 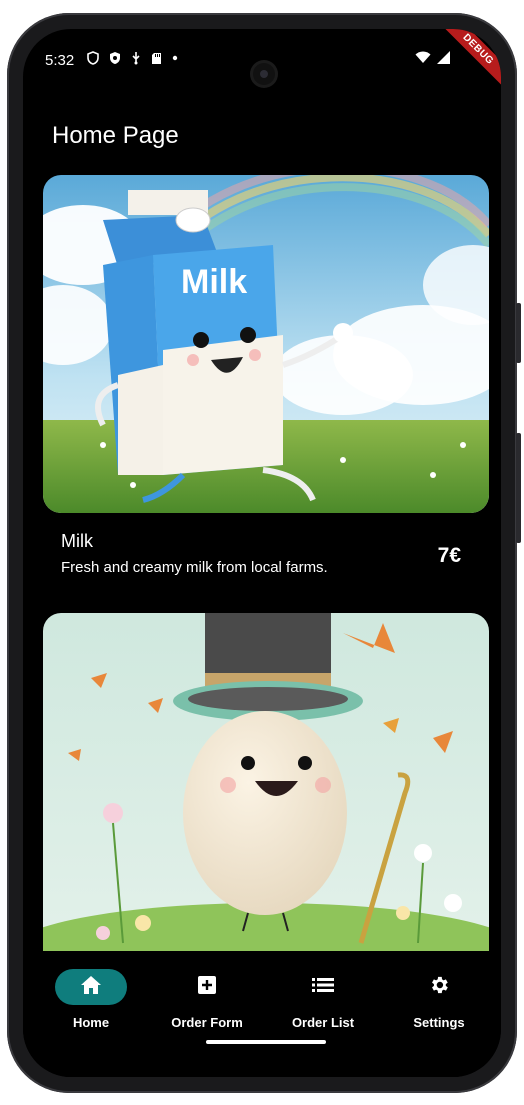 I want to click on shield-filled-icon, so click(x=115, y=60).